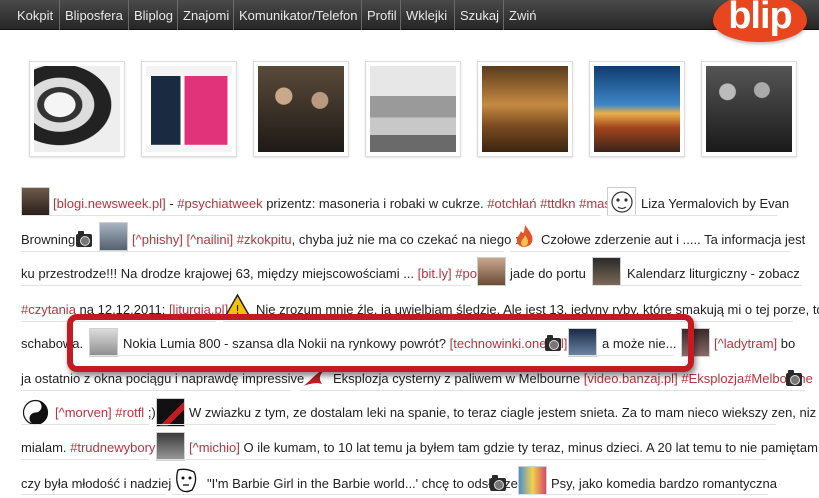 This screenshot has height=498, width=819. What do you see at coordinates (157, 239) in the screenshot?
I see `user-tag: [^phishy]` at bounding box center [157, 239].